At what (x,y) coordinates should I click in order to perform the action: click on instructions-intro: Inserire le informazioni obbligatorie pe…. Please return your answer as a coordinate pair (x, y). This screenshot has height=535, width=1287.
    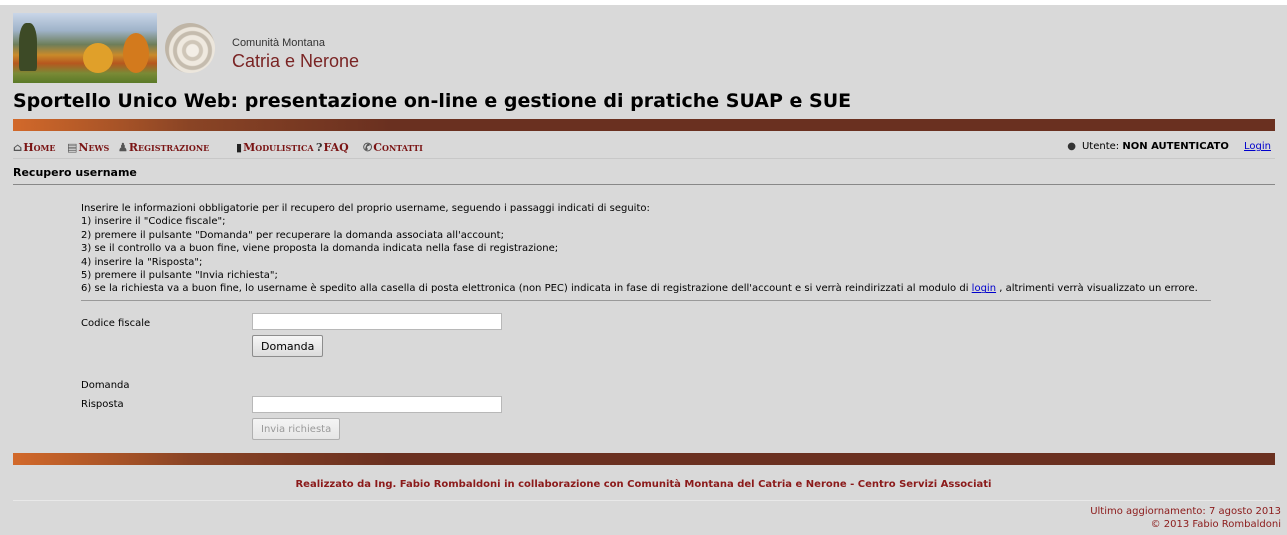
    Looking at the image, I should click on (365, 208).